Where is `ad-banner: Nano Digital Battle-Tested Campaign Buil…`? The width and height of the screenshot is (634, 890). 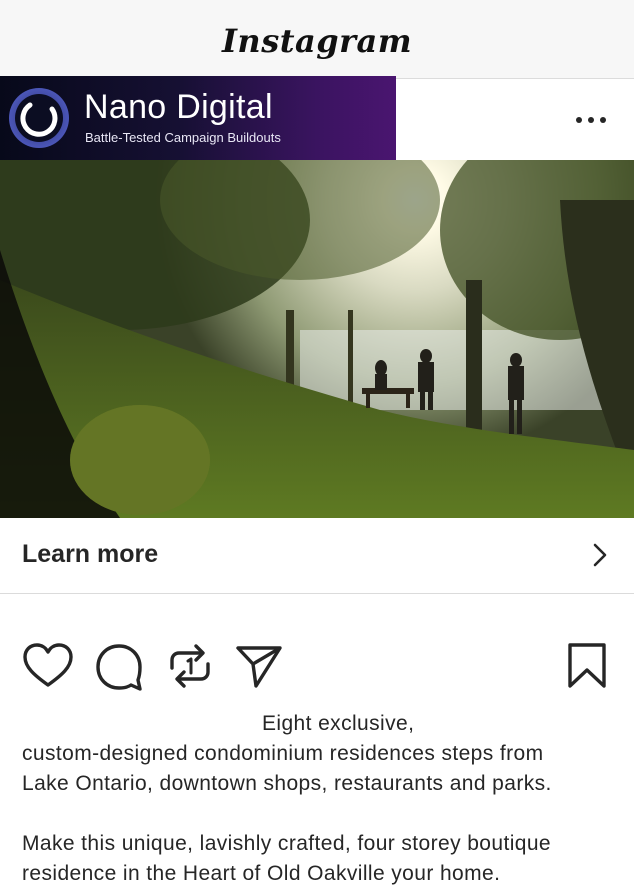 ad-banner: Nano Digital Battle-Tested Campaign Buil… is located at coordinates (198, 118).